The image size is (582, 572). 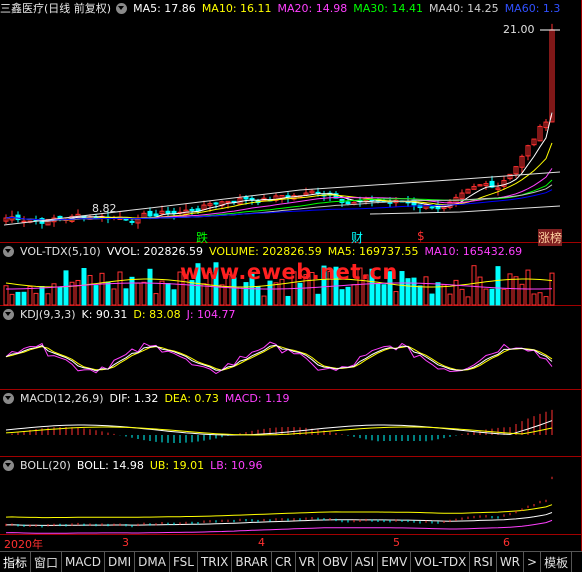 What do you see at coordinates (120, 562) in the screenshot?
I see `tab-dmi: DMI` at bounding box center [120, 562].